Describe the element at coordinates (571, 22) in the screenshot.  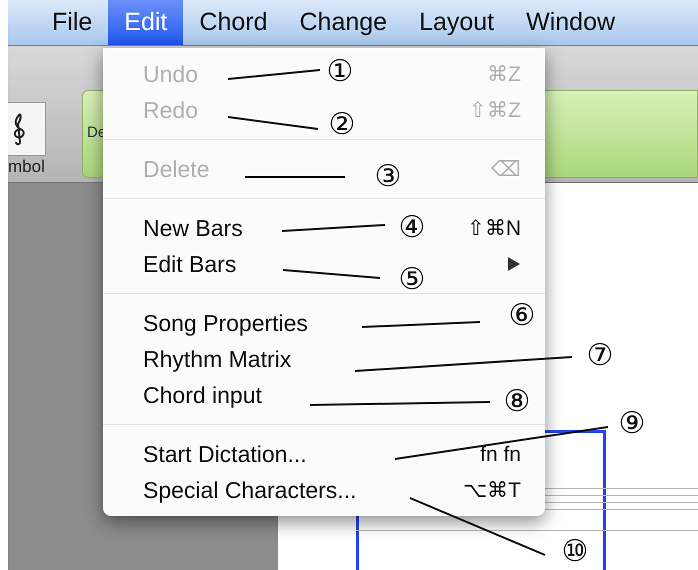
I see `menu-bar-item: Window` at that location.